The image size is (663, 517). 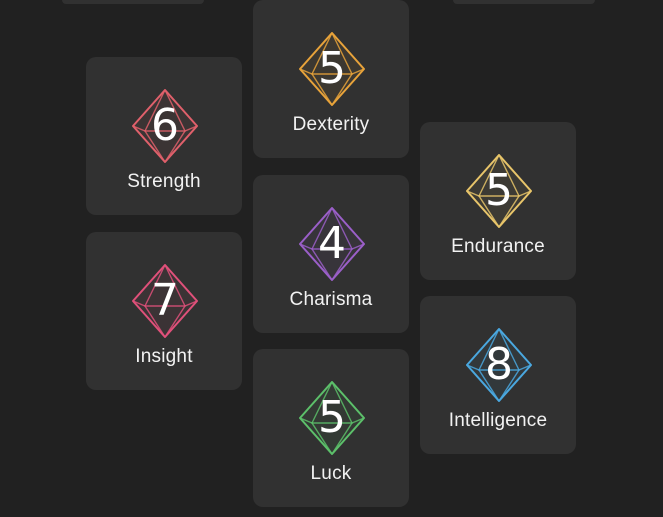 I want to click on stat-card-strength: 6 Strength, so click(x=164, y=136).